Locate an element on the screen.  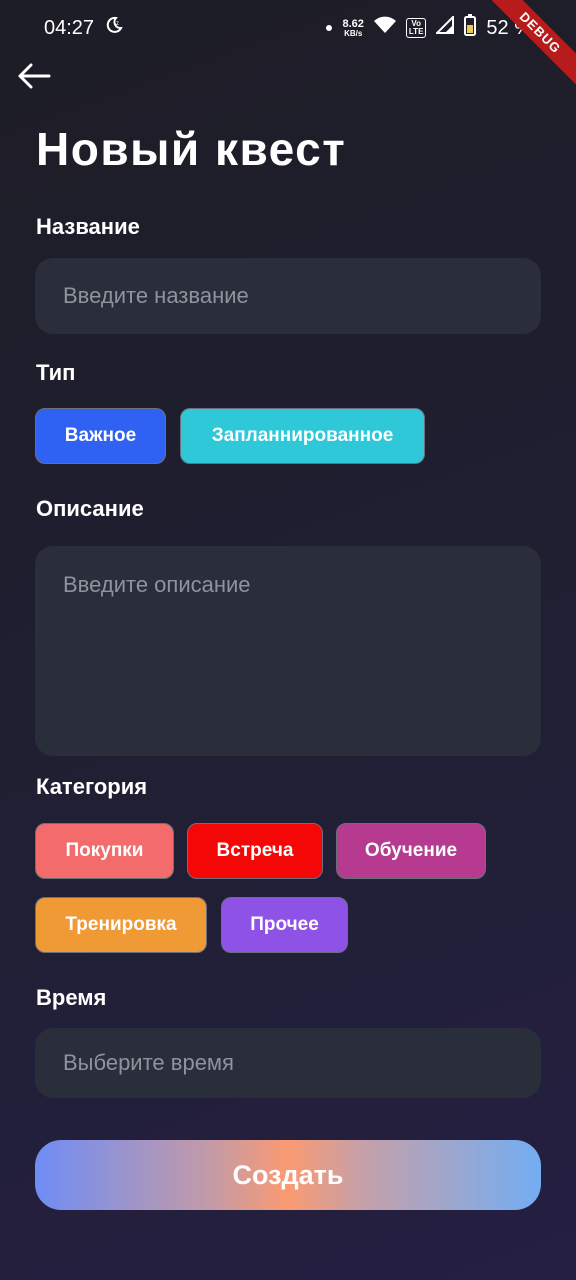
type-chip-important: Важное is located at coordinates (100, 436).